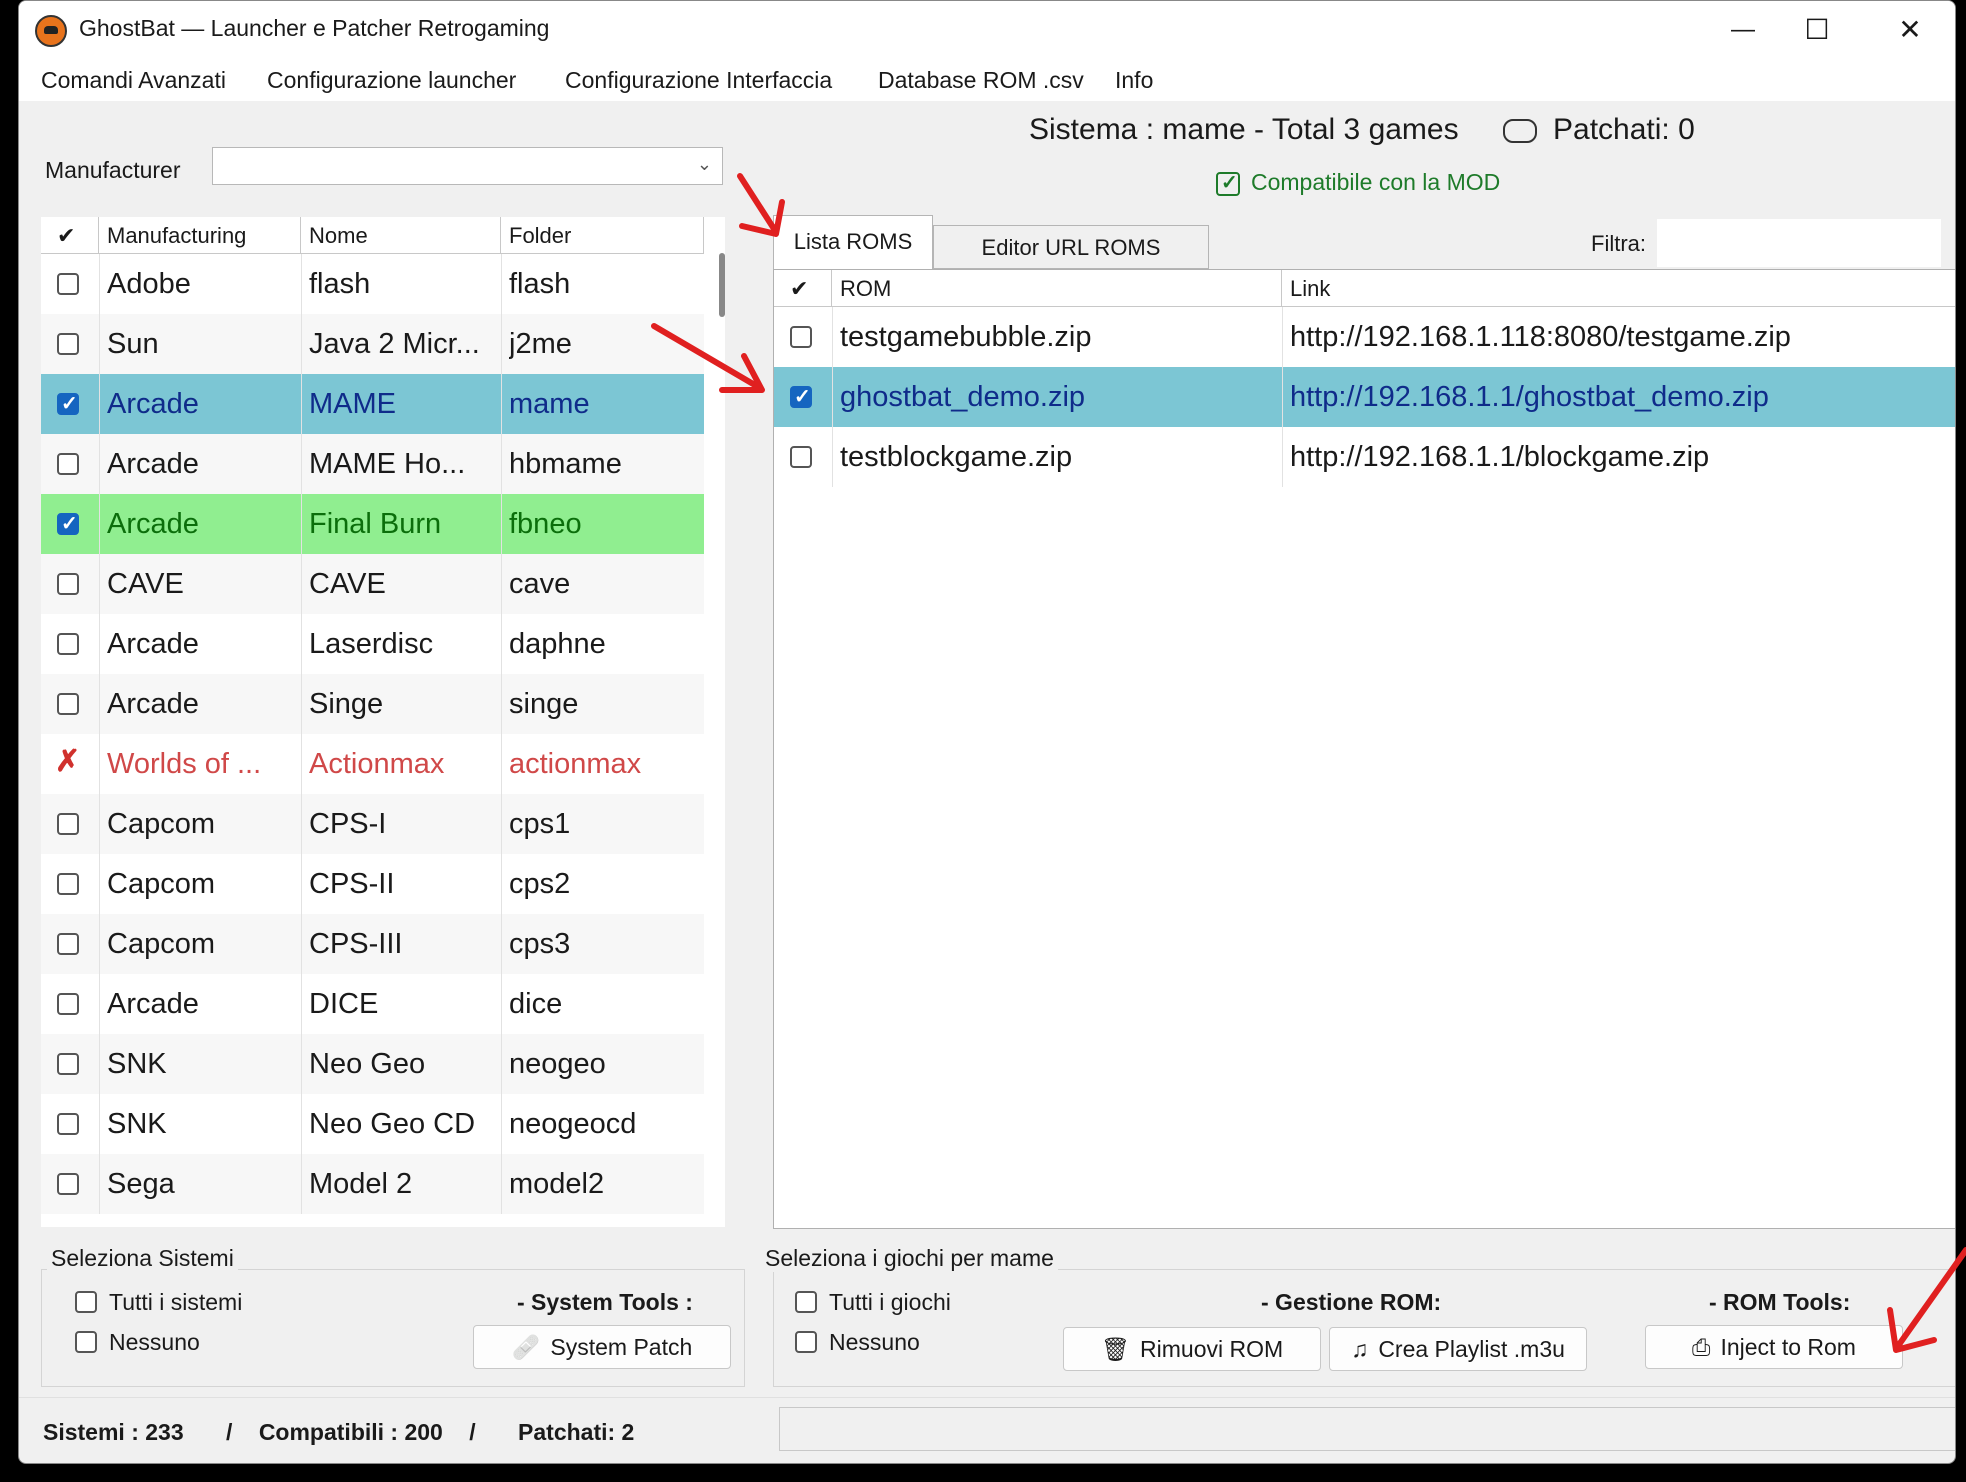 The image size is (1966, 1482). What do you see at coordinates (708, 358) in the screenshot?
I see `arrow-to-selected-rom` at bounding box center [708, 358].